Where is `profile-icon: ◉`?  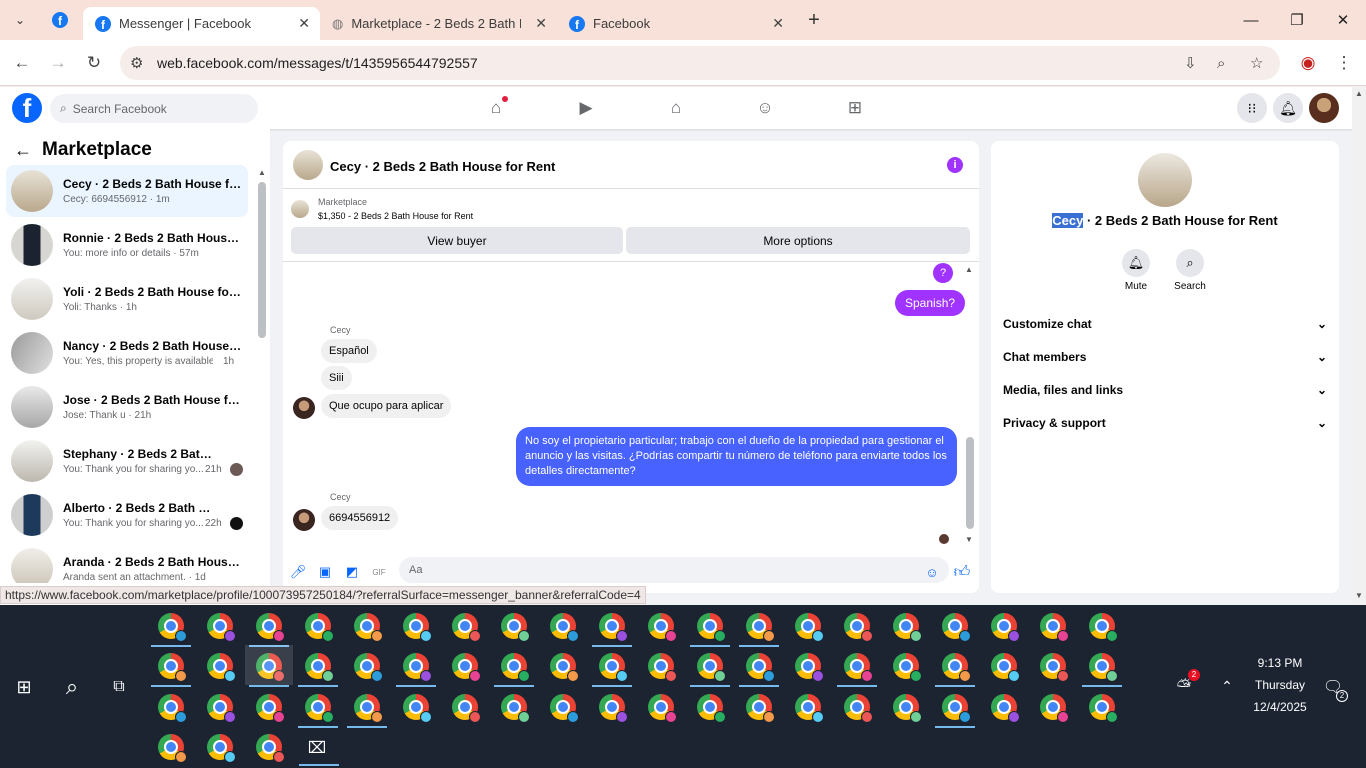 profile-icon: ◉ is located at coordinates (1308, 63).